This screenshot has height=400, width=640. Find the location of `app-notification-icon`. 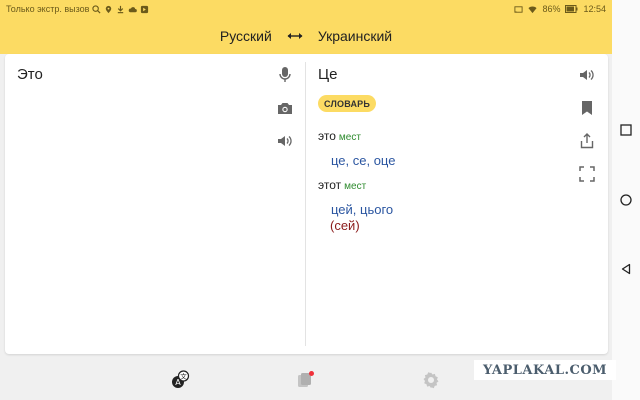

app-notification-icon is located at coordinates (145, 9).